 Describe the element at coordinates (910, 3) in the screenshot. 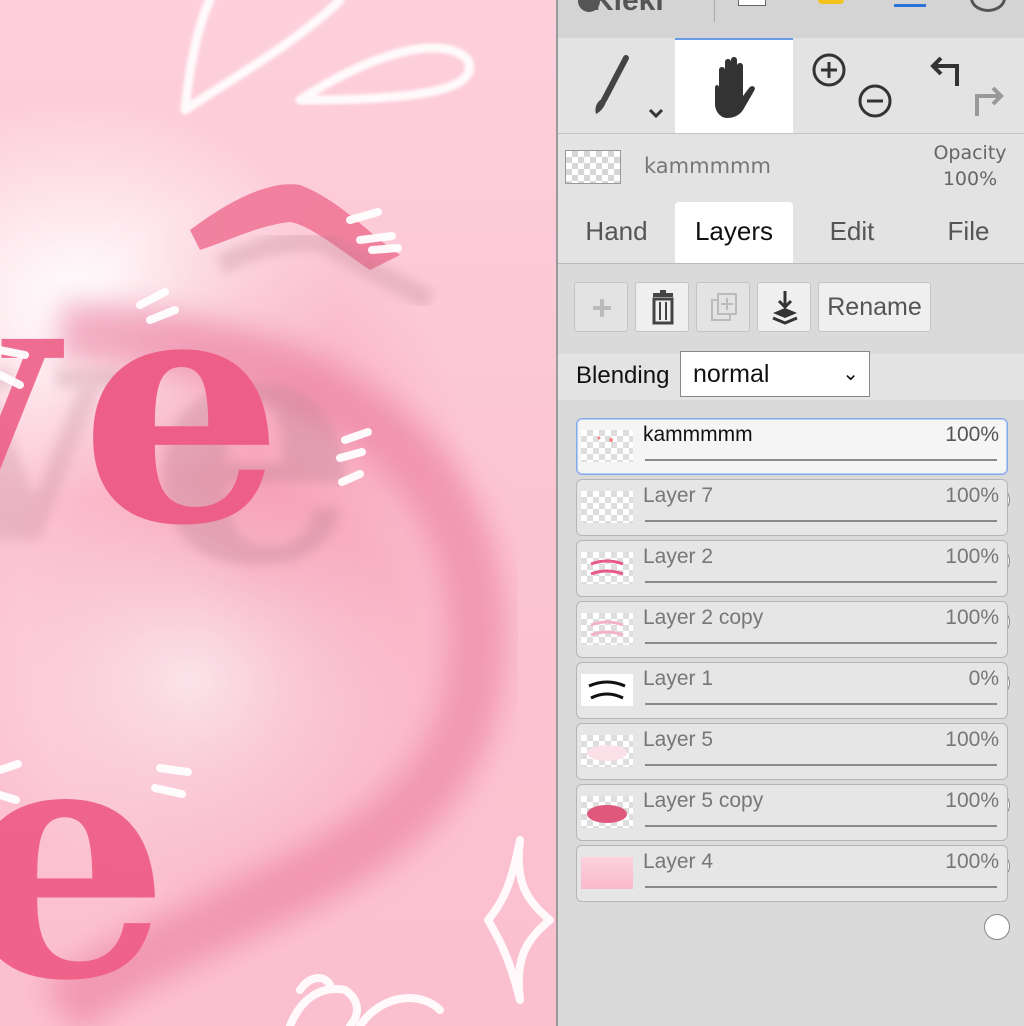

I see `save-icon` at that location.